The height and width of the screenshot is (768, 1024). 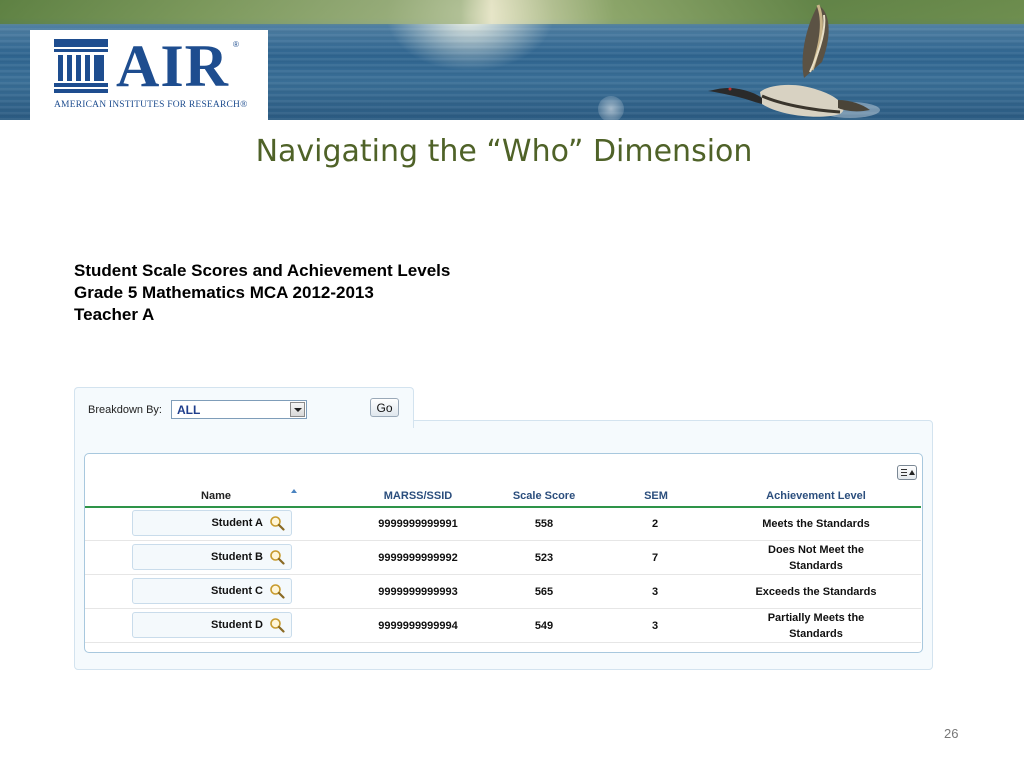 I want to click on student-name-button: Student D, so click(x=212, y=625).